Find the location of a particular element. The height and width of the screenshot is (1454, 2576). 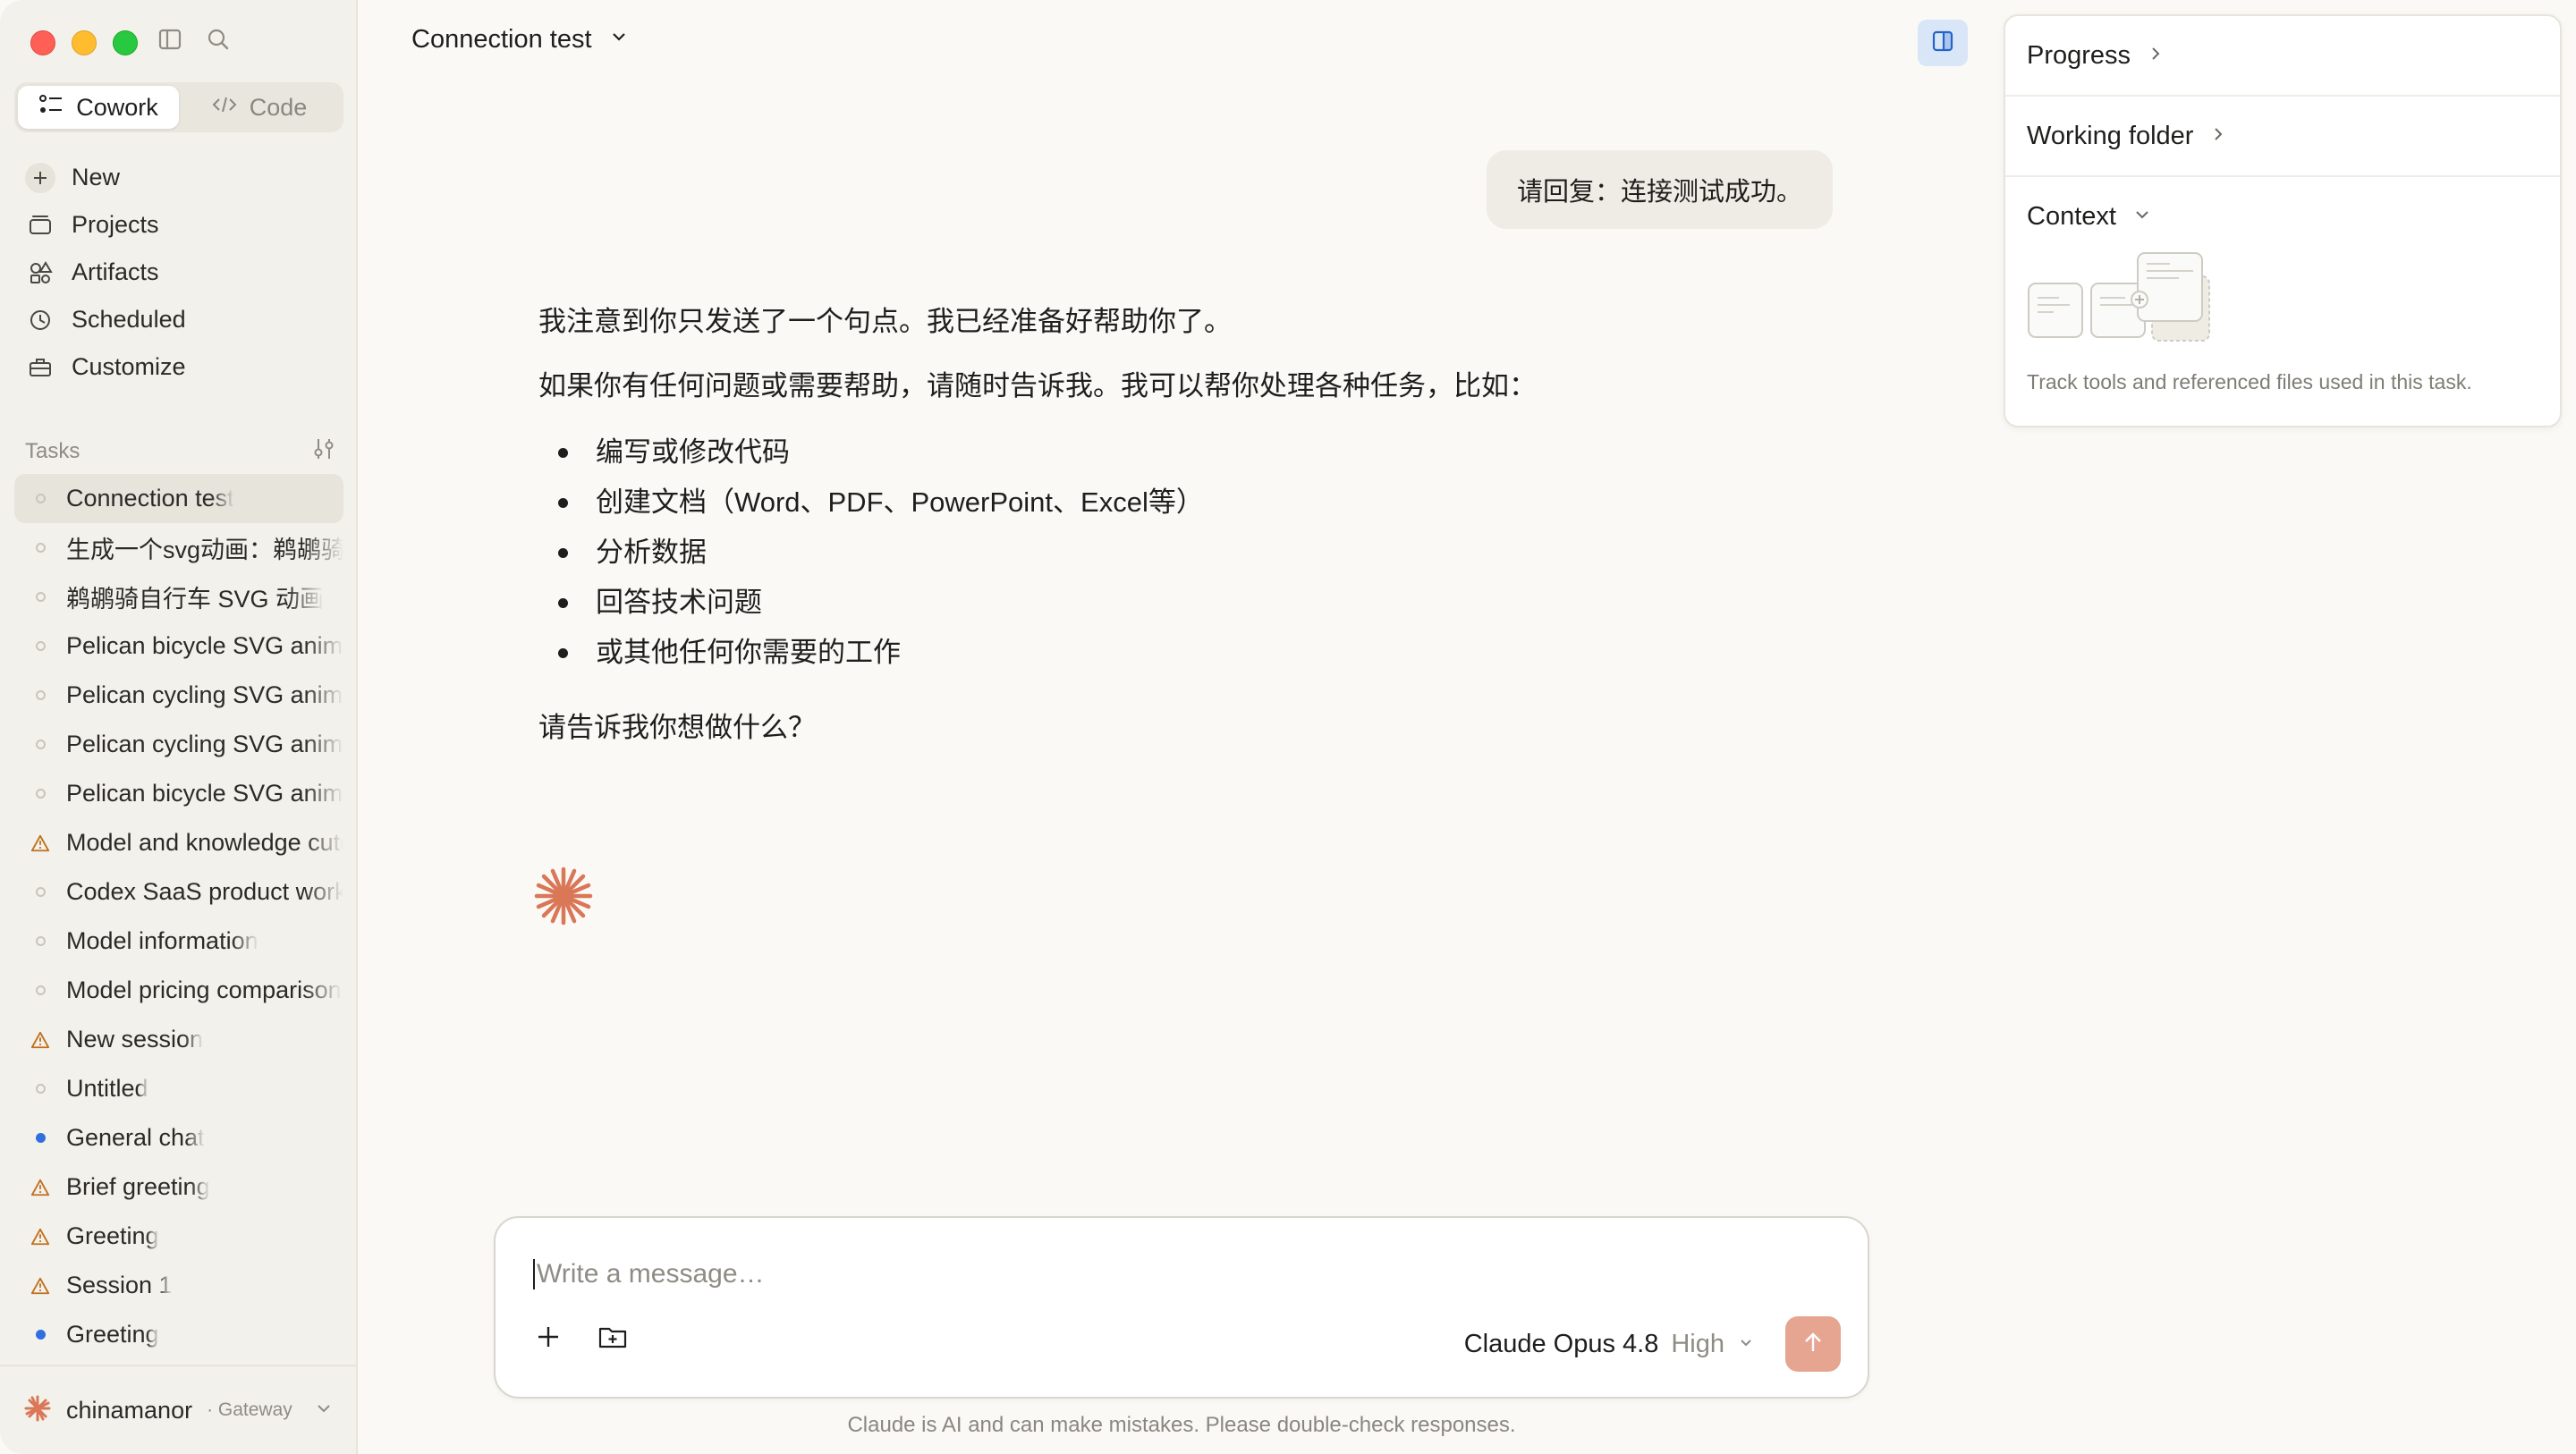

task-item: Model pricing comparison is located at coordinates (178, 991).